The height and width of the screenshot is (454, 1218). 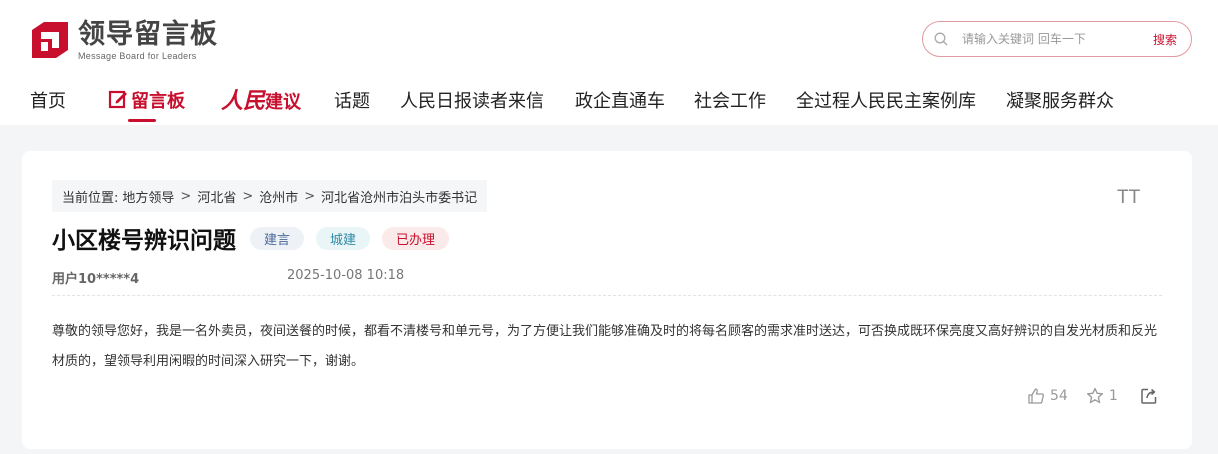 What do you see at coordinates (1036, 396) in the screenshot?
I see `thumbs-up-icon` at bounding box center [1036, 396].